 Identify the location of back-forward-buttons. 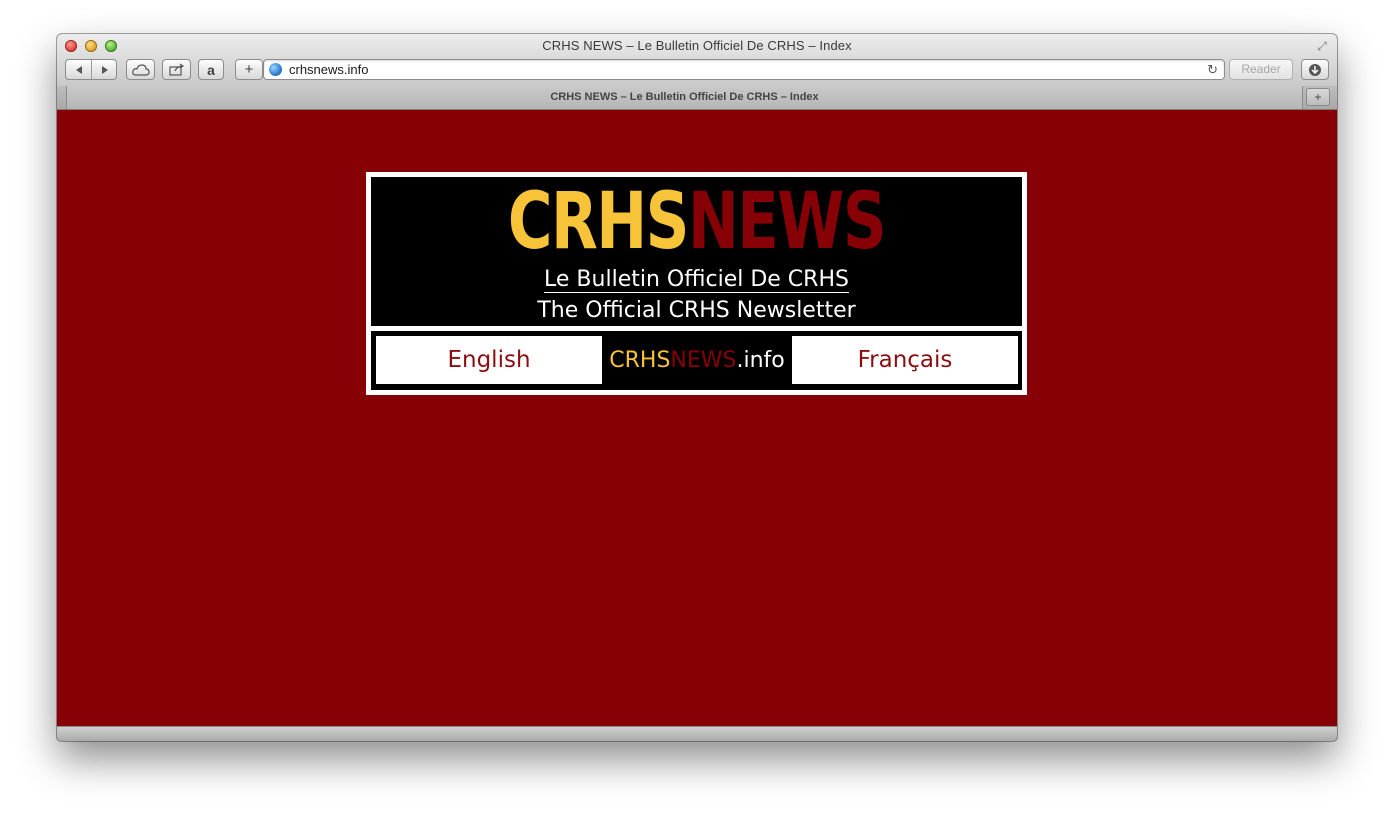
(91, 69).